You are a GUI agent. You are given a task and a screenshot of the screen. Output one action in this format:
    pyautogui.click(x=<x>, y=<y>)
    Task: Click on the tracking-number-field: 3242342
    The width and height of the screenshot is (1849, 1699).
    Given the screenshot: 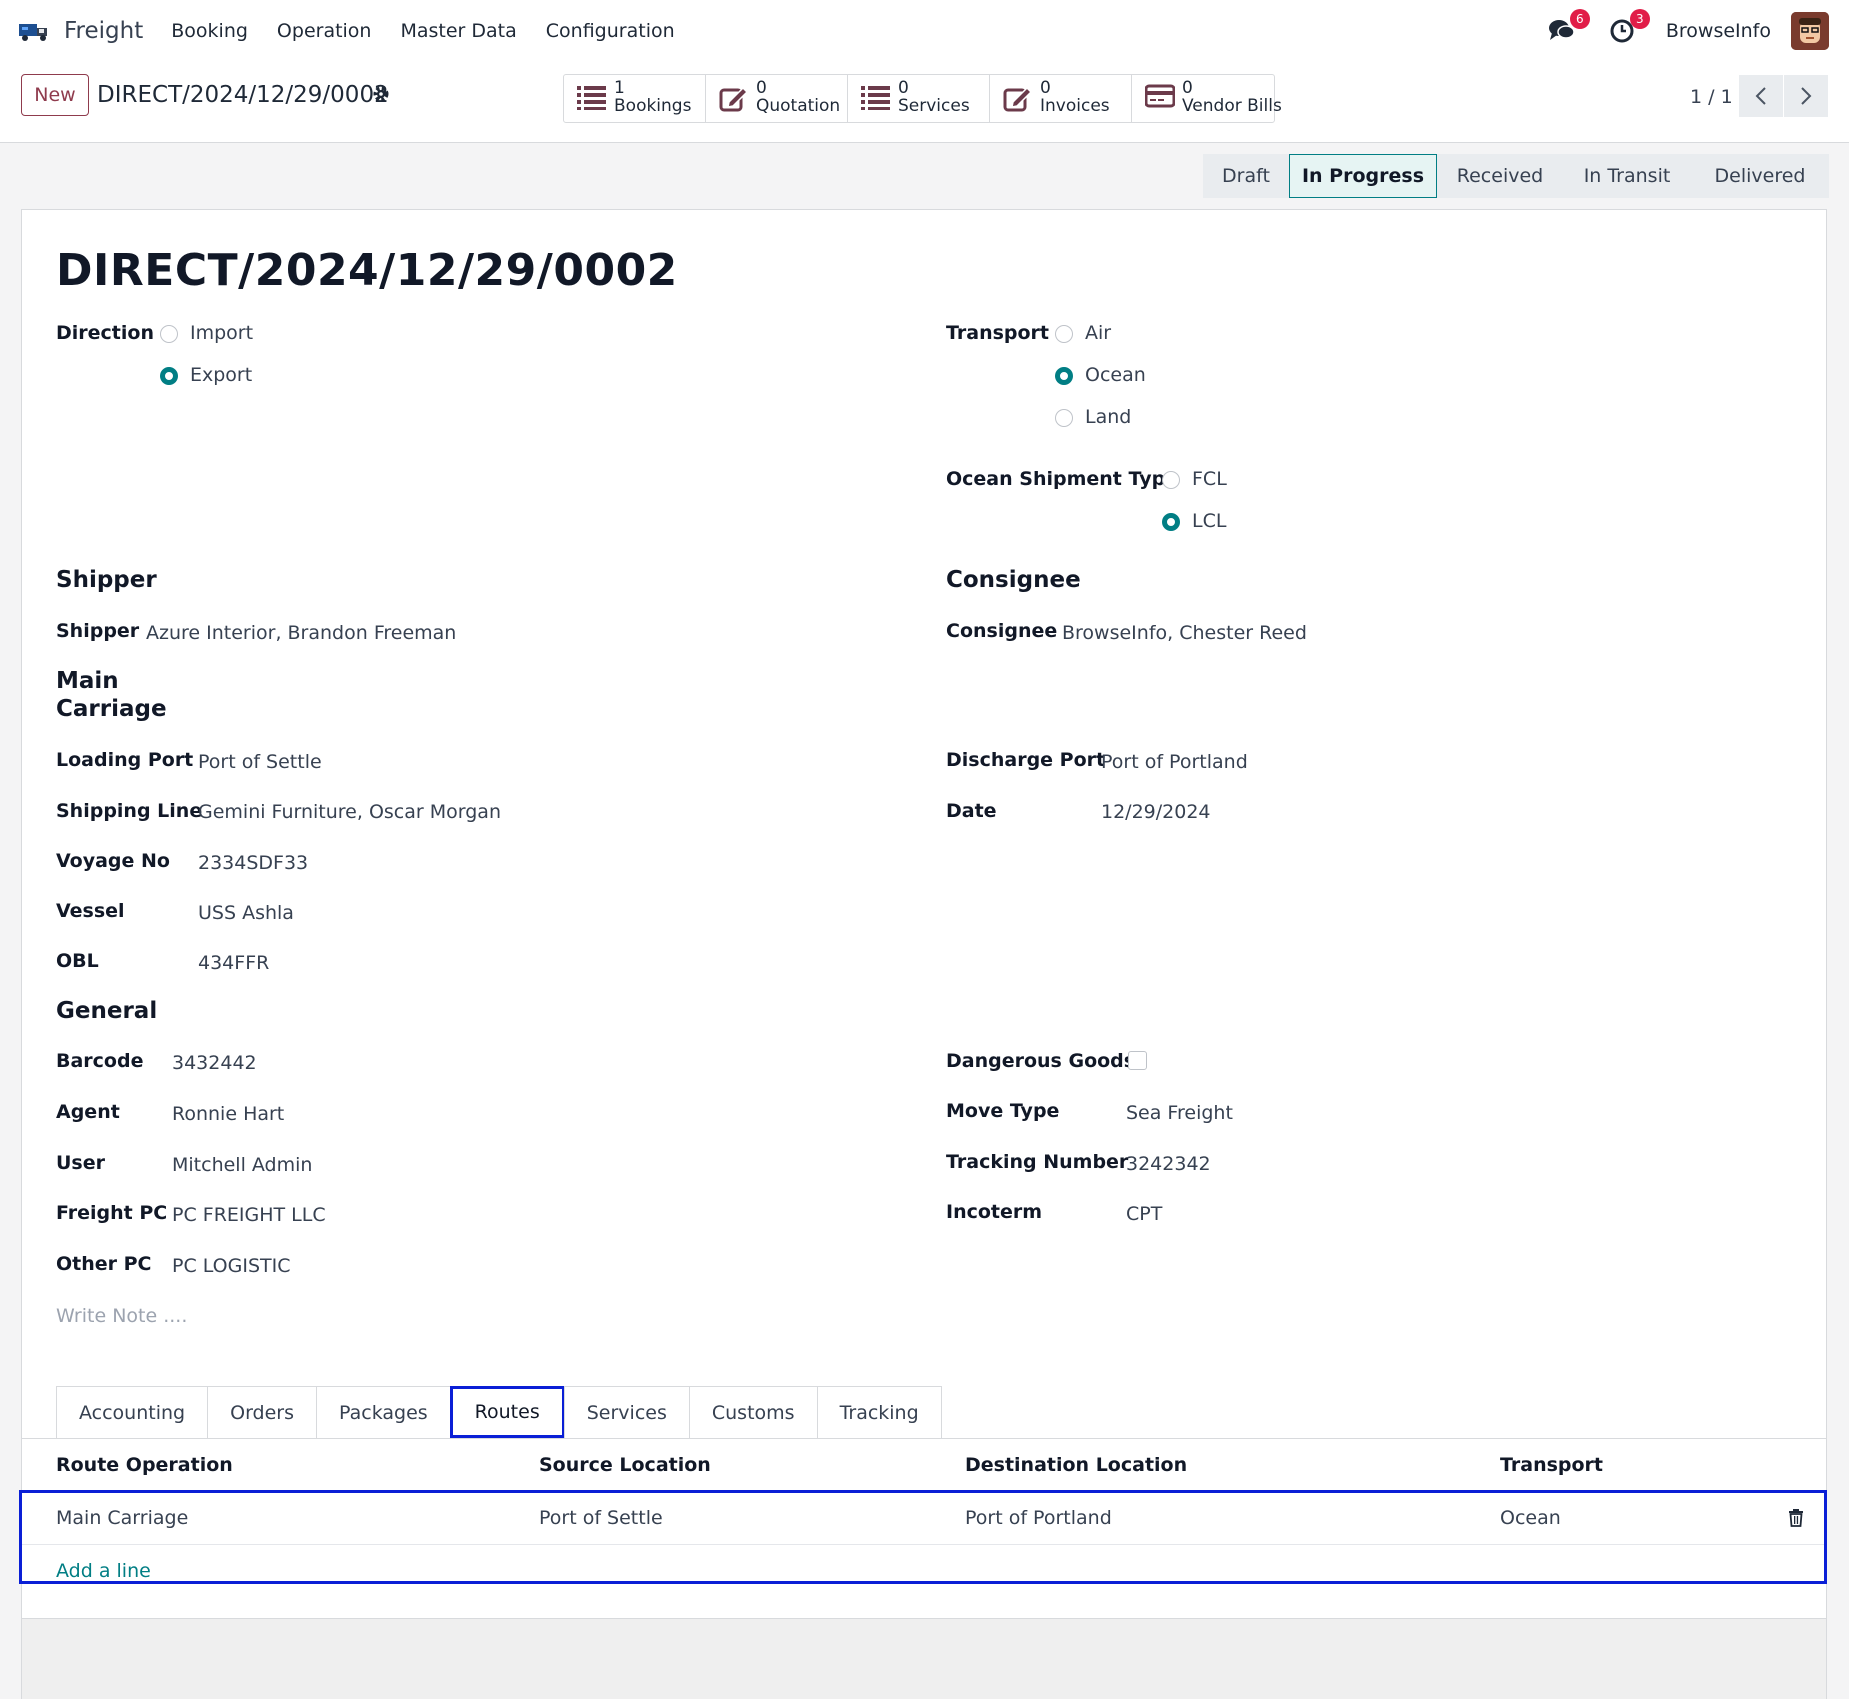 What is the action you would take?
    pyautogui.click(x=1168, y=1164)
    